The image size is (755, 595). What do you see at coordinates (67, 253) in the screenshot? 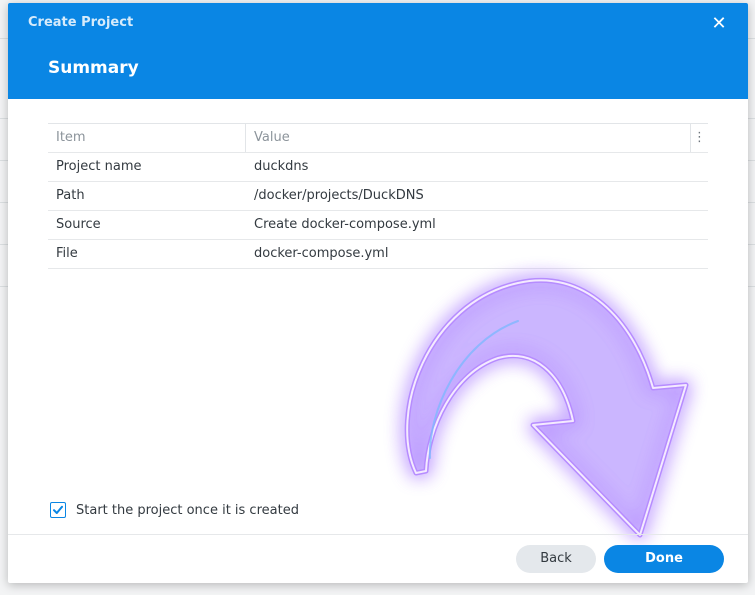
I see `row-item: File` at bounding box center [67, 253].